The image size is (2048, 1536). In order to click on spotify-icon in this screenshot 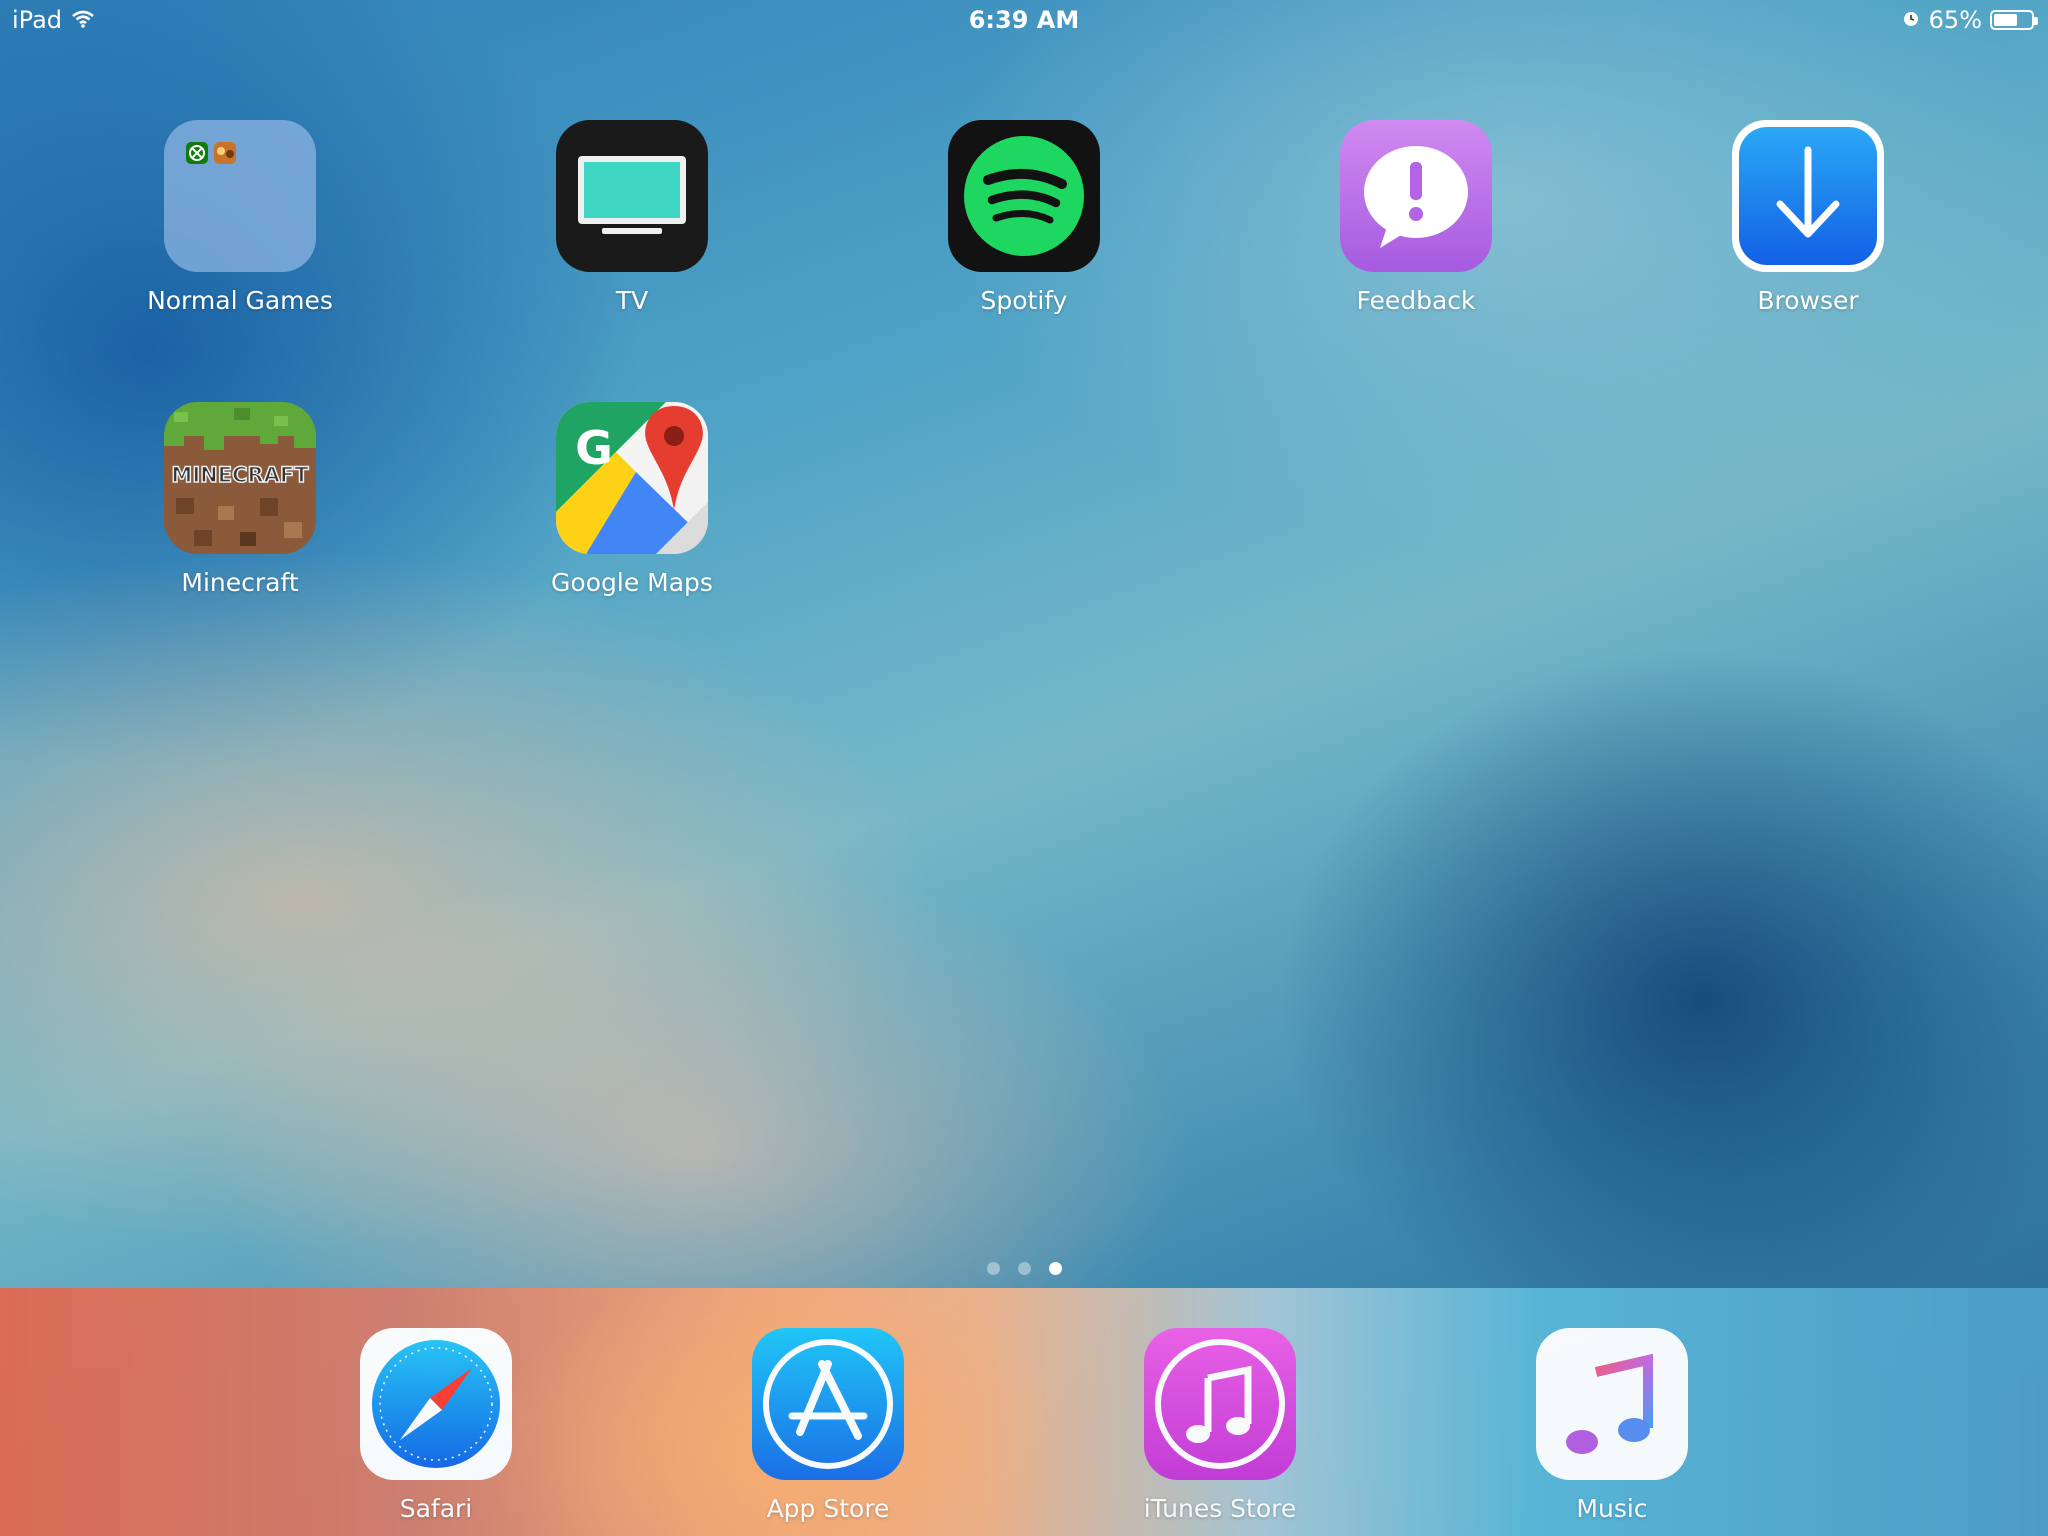, I will do `click(1024, 196)`.